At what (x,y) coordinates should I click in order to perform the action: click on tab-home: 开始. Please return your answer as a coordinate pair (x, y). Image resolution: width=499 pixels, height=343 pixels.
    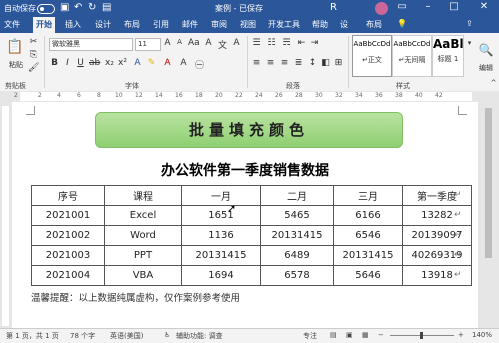
    Looking at the image, I should click on (44, 25).